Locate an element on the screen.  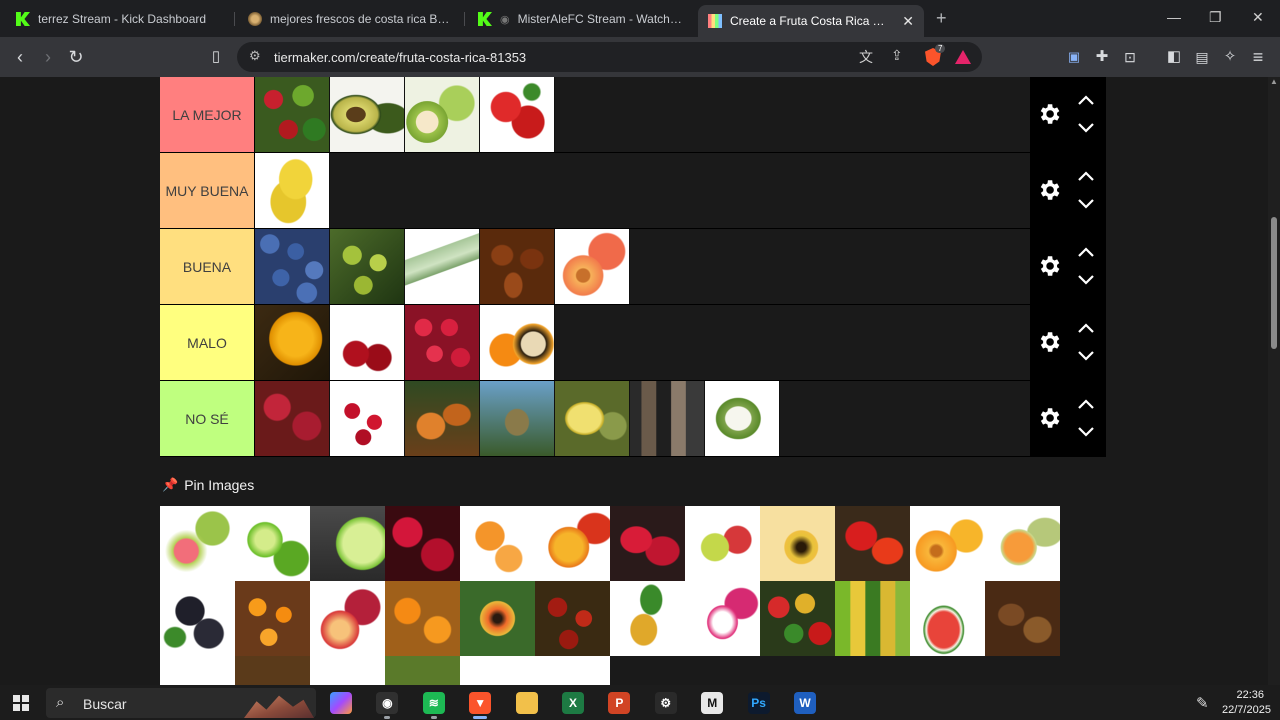
close-window-icon: ✕ is located at coordinates (1258, 17).